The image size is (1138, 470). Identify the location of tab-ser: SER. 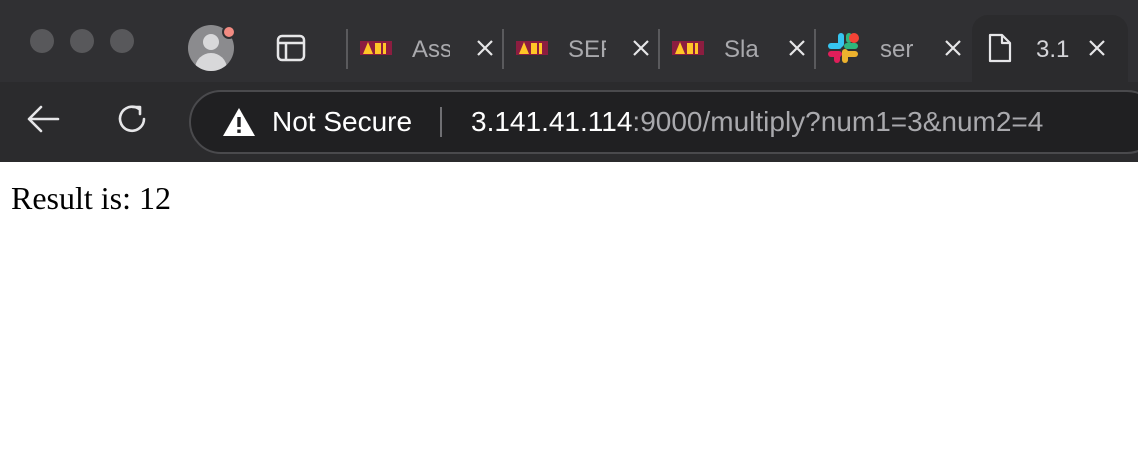
(580, 48).